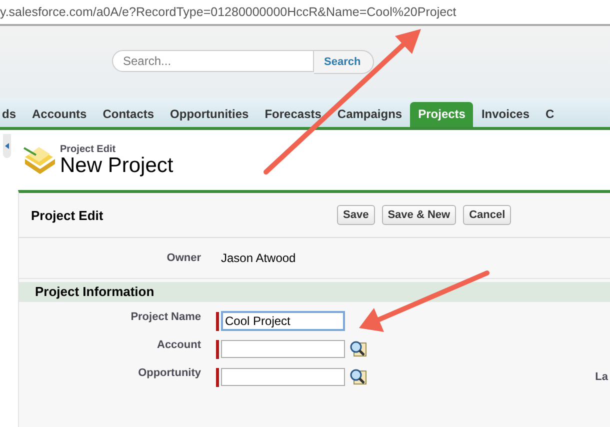  Describe the element at coordinates (293, 114) in the screenshot. I see `nav-tab: Forecasts` at that location.